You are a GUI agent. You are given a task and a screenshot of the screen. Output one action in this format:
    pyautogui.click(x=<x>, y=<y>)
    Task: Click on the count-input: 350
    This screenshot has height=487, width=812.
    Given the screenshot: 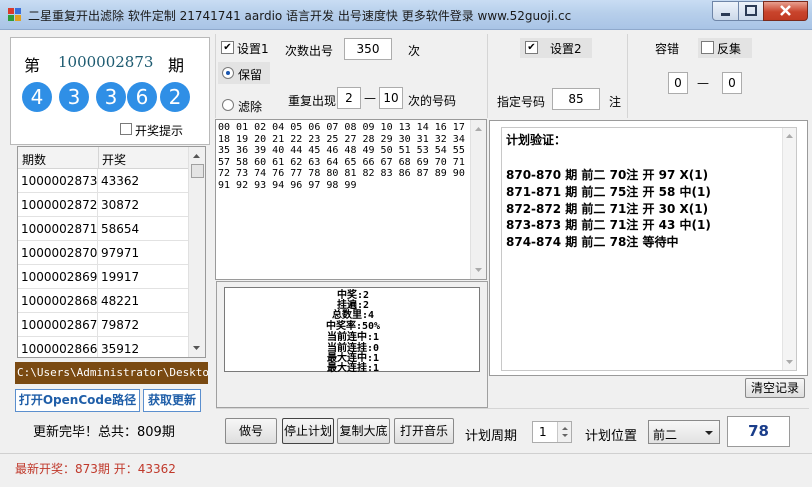 What is the action you would take?
    pyautogui.click(x=368, y=49)
    